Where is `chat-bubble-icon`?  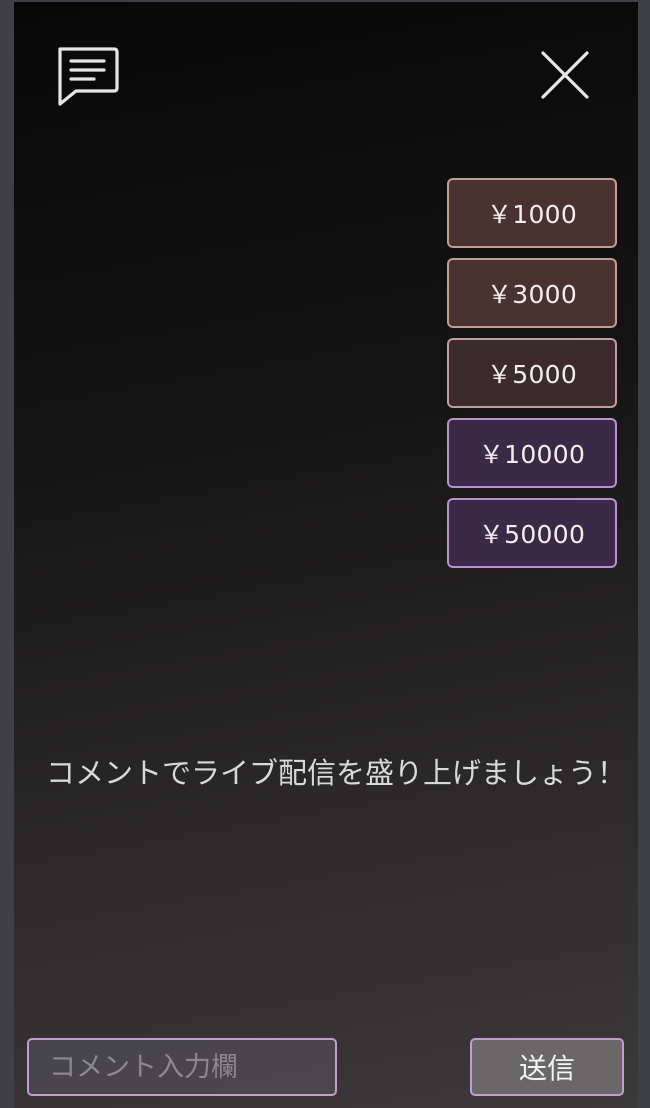
chat-bubble-icon is located at coordinates (87, 76).